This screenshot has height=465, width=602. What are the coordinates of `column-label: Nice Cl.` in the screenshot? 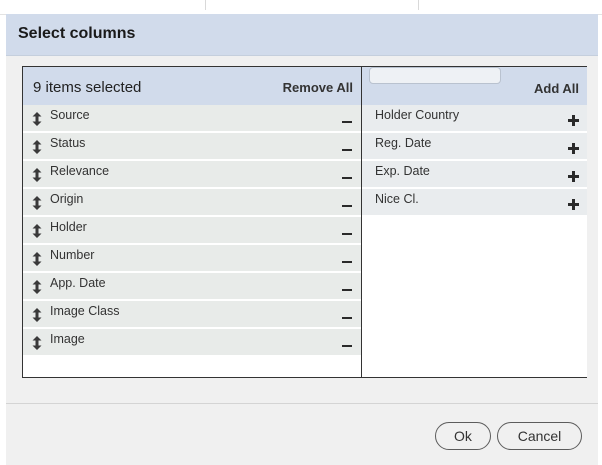 It's located at (397, 199).